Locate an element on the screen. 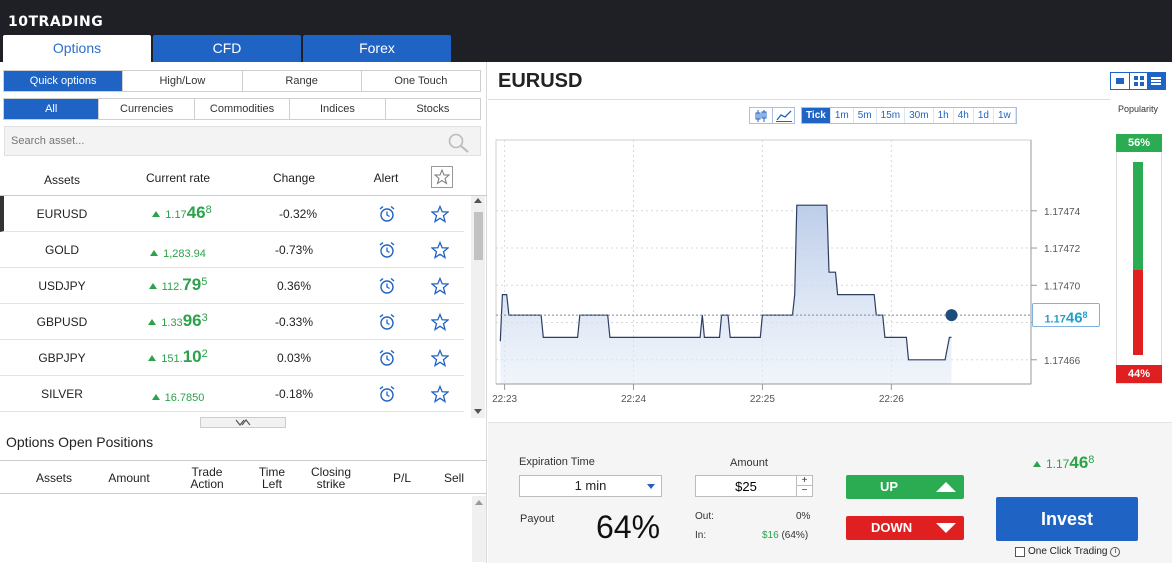 The image size is (1172, 563). search-icon is located at coordinates (459, 143).